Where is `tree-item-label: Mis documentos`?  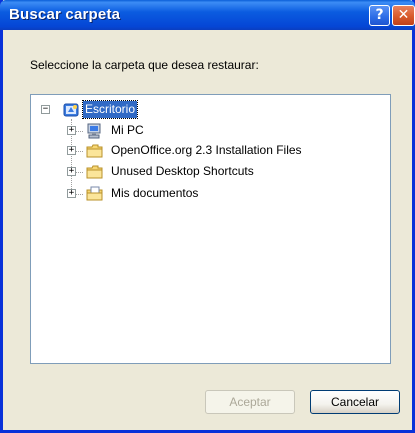
tree-item-label: Mis documentos is located at coordinates (155, 193).